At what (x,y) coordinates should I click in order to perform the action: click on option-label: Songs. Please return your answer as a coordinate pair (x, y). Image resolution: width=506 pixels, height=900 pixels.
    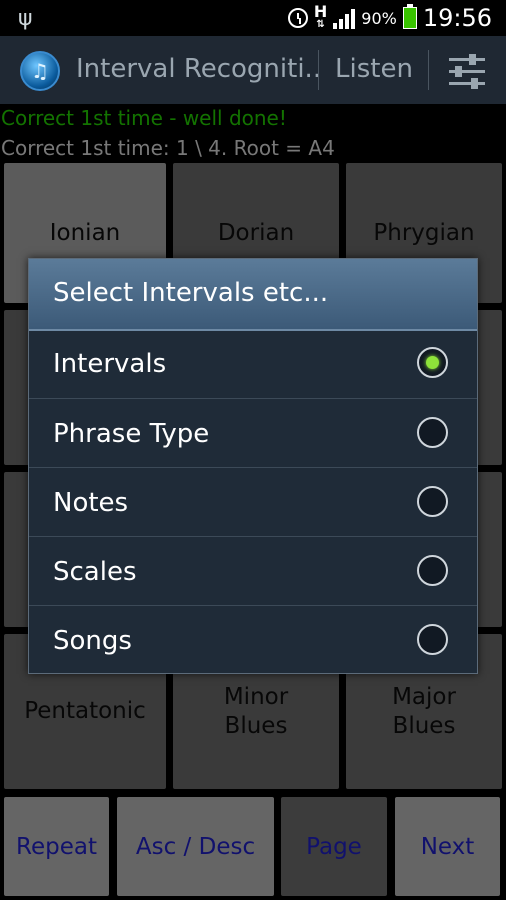
    Looking at the image, I should click on (92, 641).